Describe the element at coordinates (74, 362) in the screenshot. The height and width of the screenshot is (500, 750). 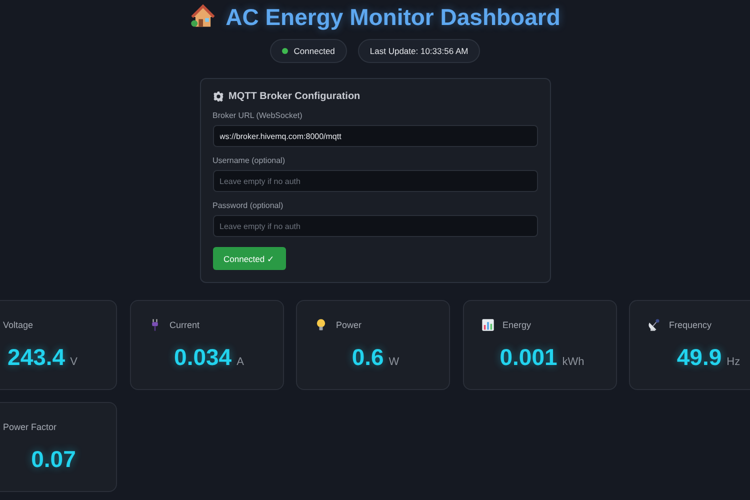
I see `metric-unit: V` at that location.